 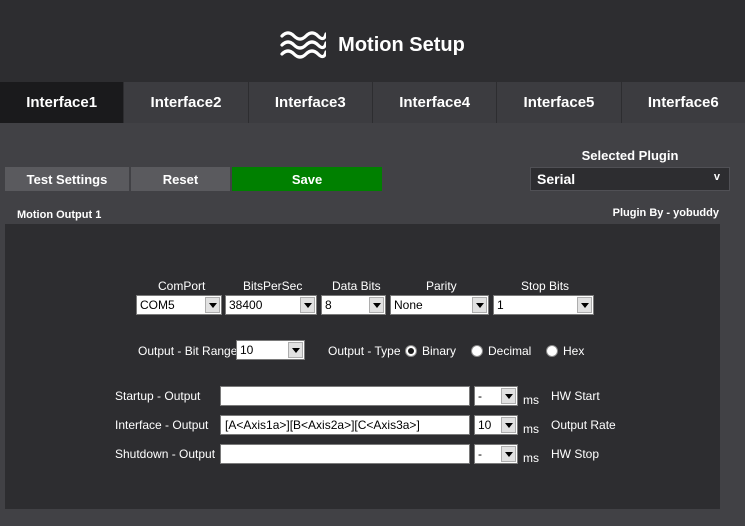 What do you see at coordinates (328, 305) in the screenshot?
I see `databits-value: 8` at bounding box center [328, 305].